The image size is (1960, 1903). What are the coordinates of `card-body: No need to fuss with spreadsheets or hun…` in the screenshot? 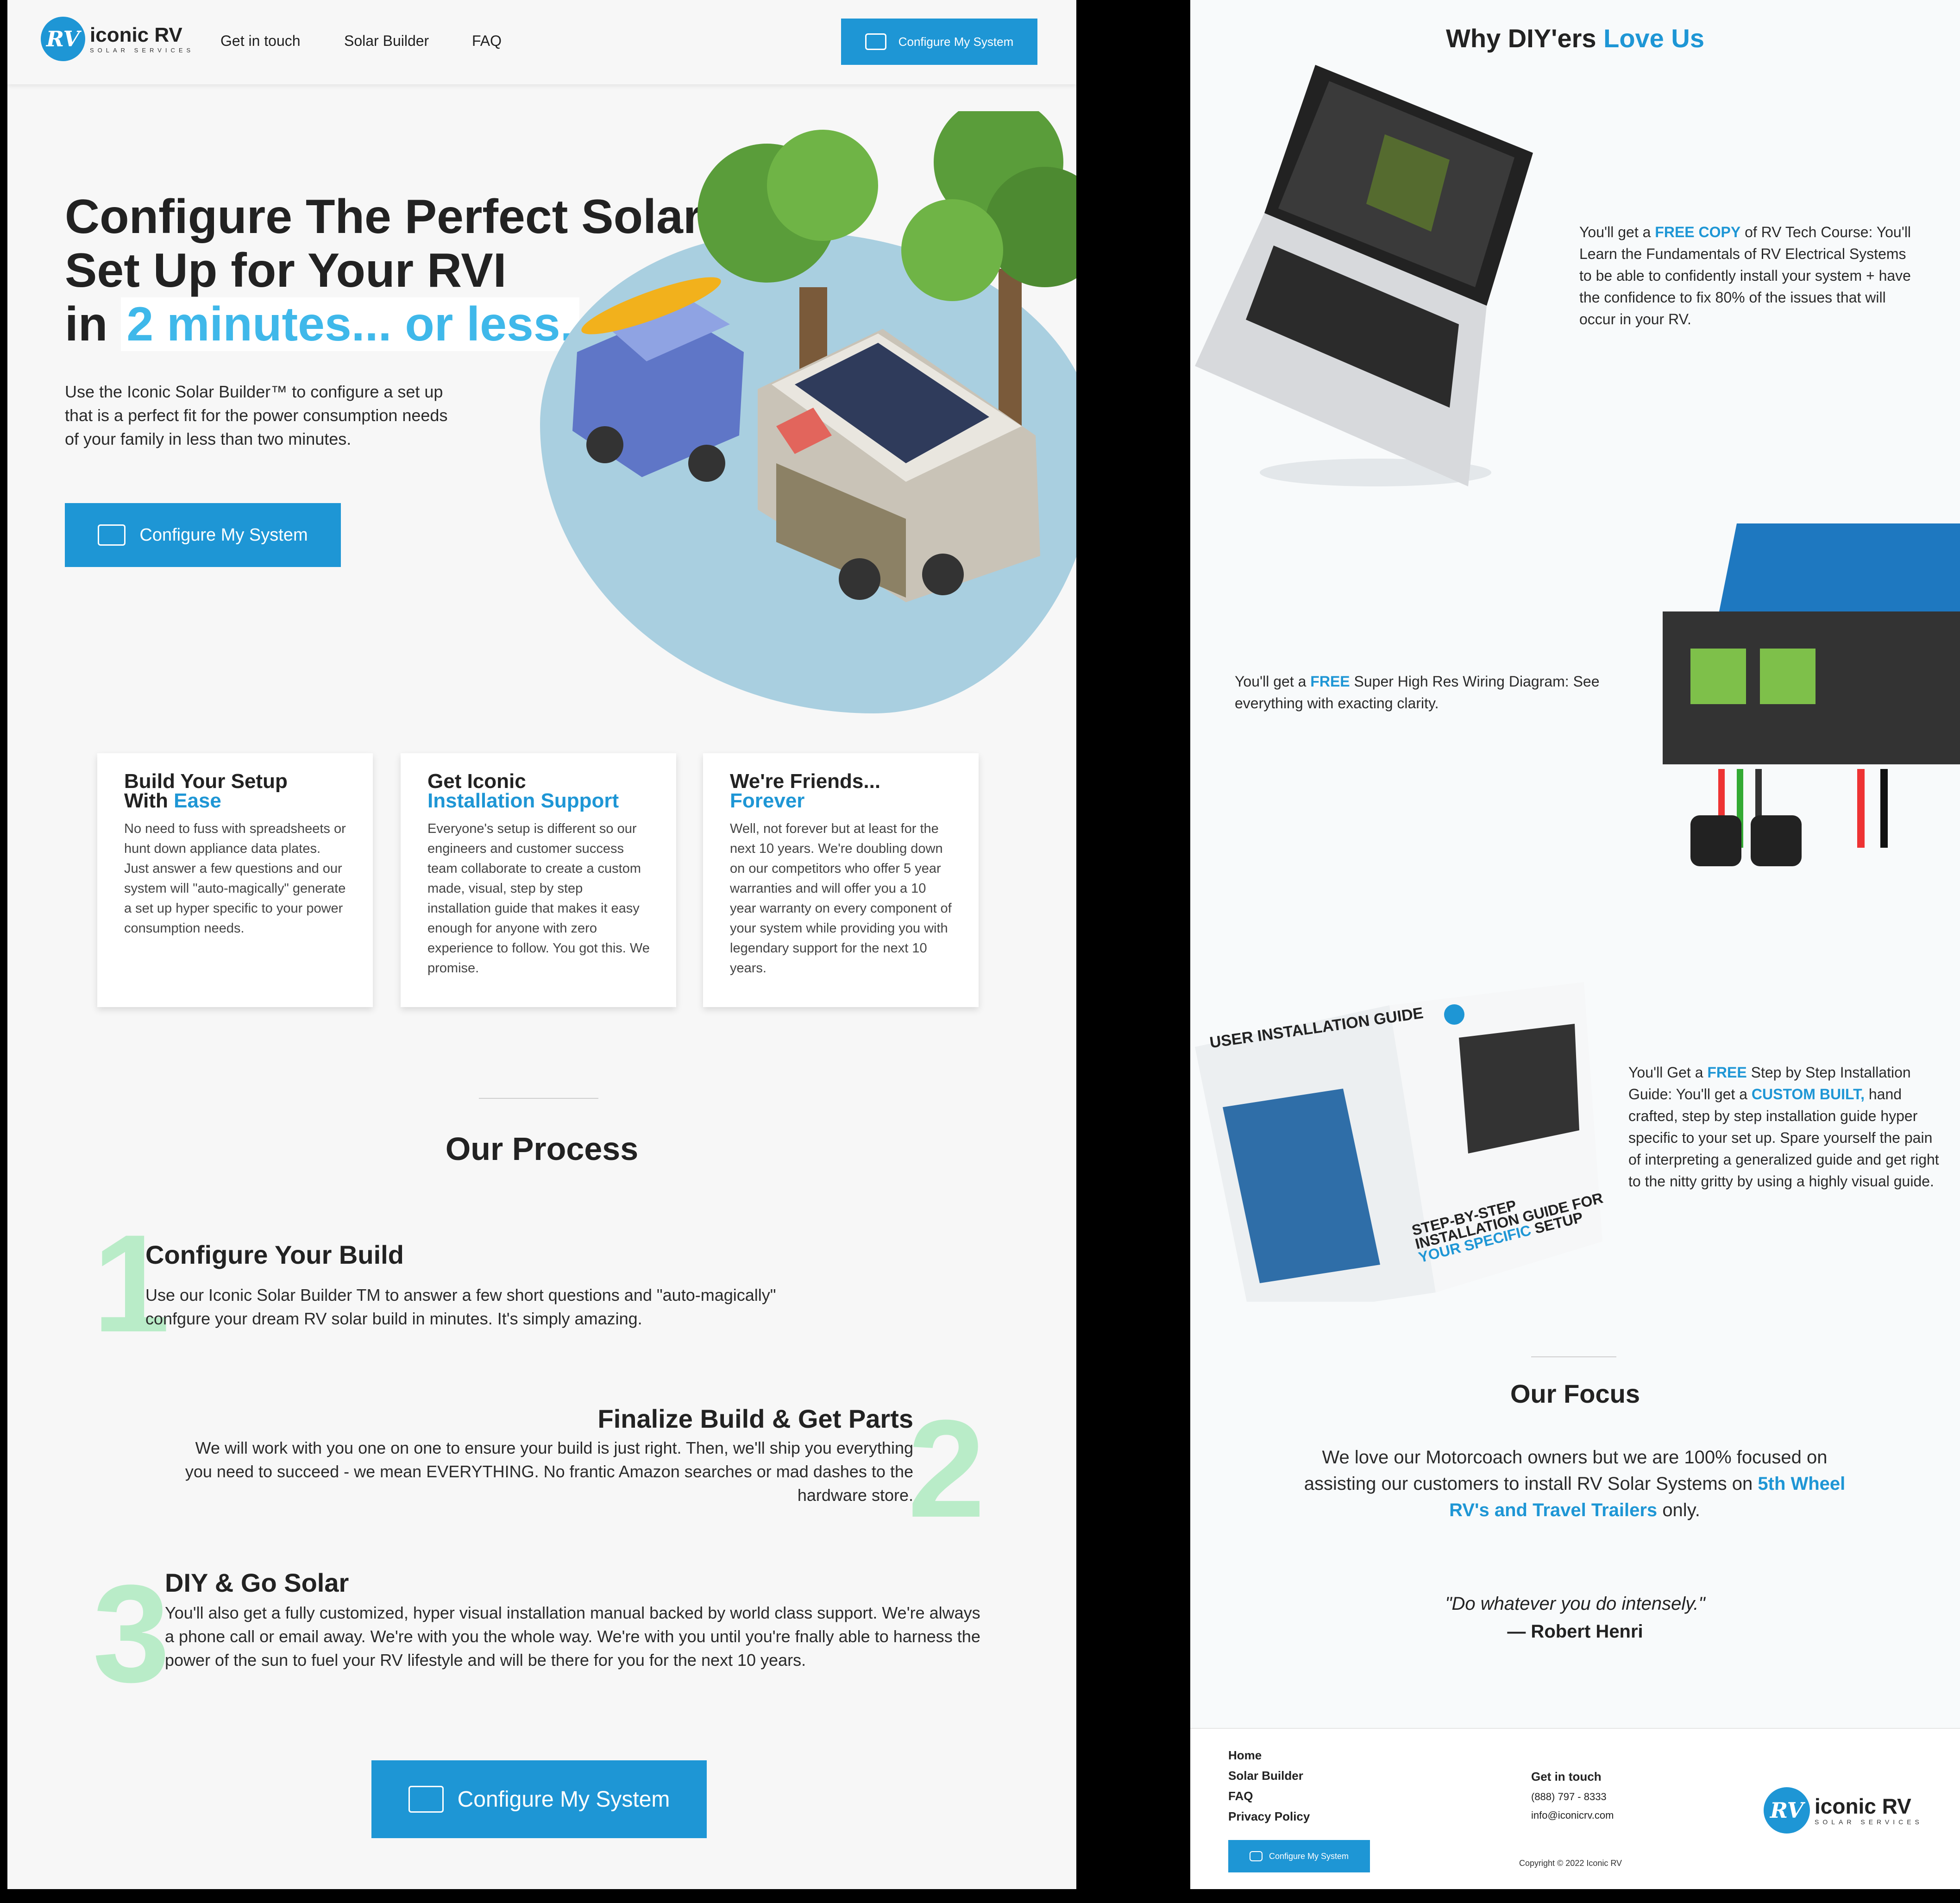 It's located at (235, 879).